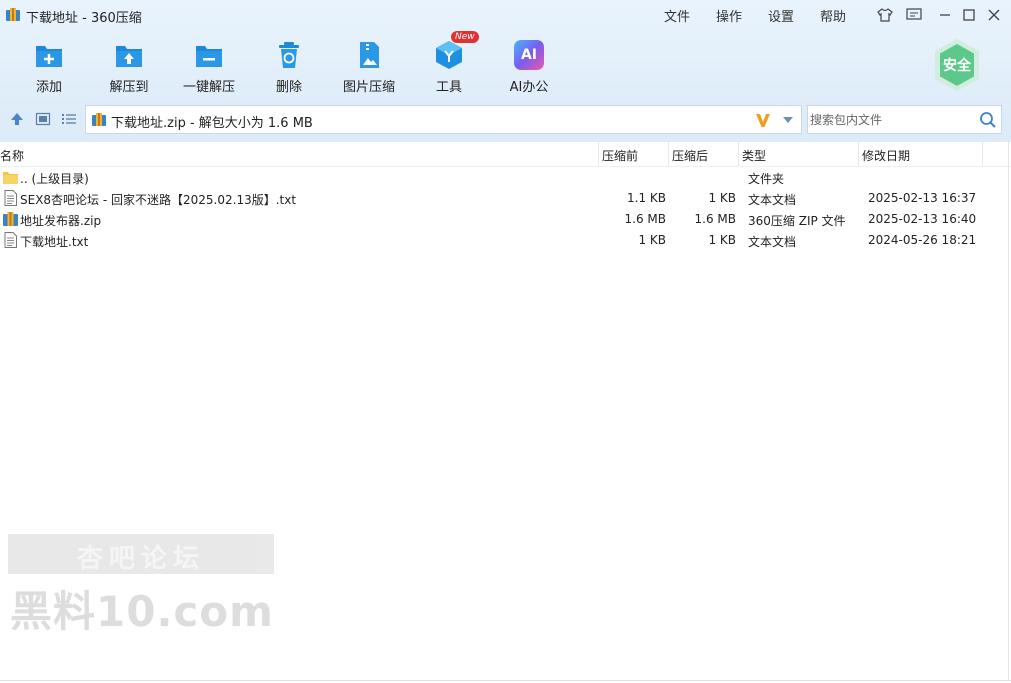 The image size is (1011, 683). Describe the element at coordinates (61, 221) in the screenshot. I see `file-name: 地址发布器.zip` at that location.